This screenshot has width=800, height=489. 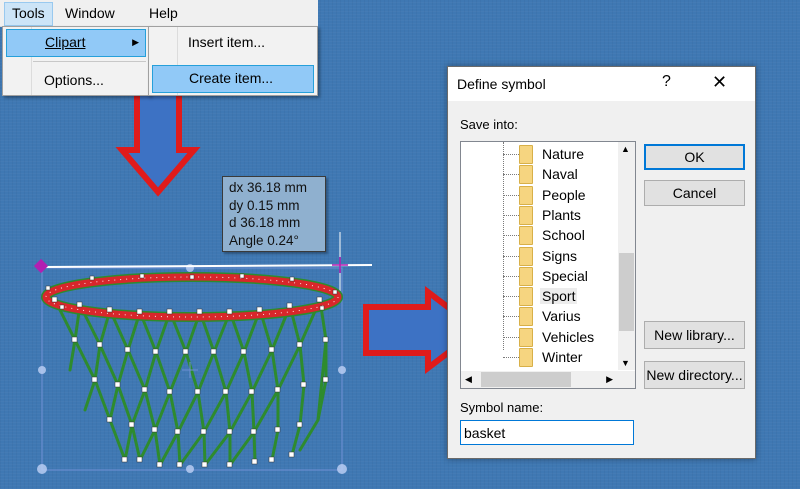 I want to click on menu-item-clipart: Clipart ▶, so click(x=76, y=43).